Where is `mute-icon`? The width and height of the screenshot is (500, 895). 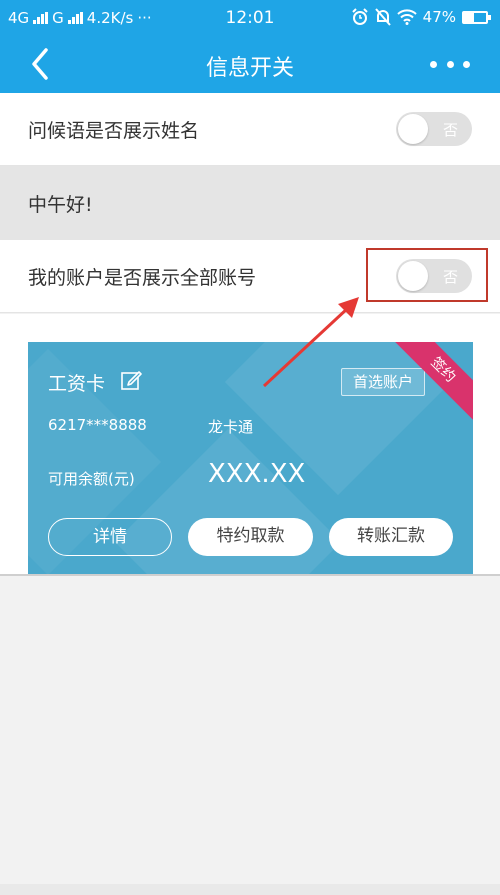
mute-icon is located at coordinates (382, 17).